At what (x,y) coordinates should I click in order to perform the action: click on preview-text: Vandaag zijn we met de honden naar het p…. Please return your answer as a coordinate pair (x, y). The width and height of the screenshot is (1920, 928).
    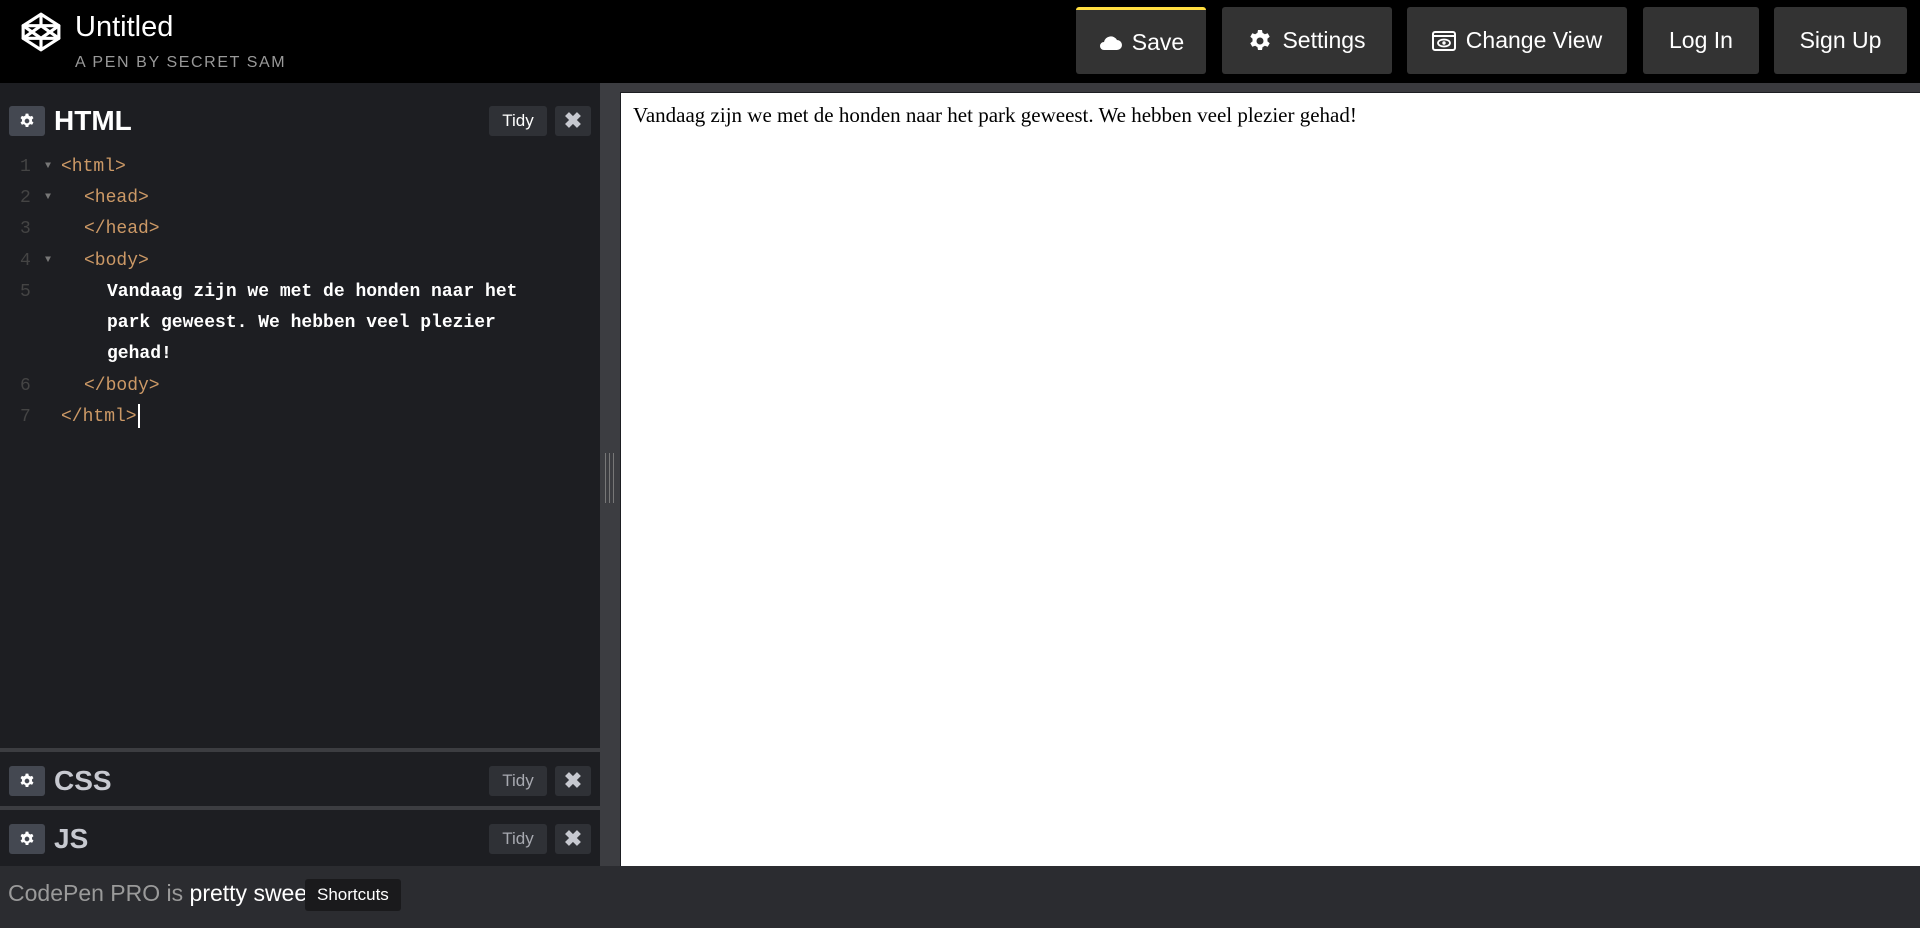
    Looking at the image, I should click on (995, 115).